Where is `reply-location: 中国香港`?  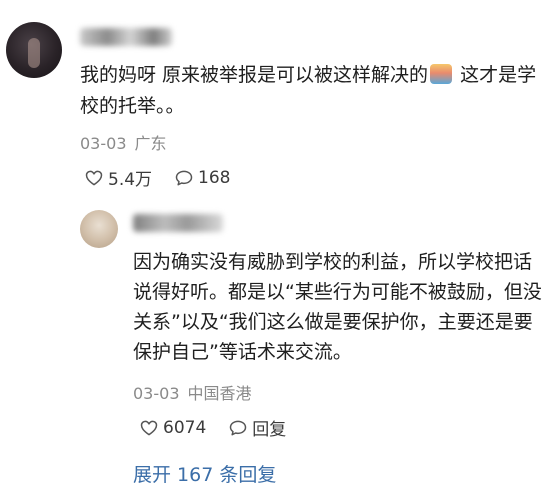
reply-location: 中国香港 is located at coordinates (219, 393).